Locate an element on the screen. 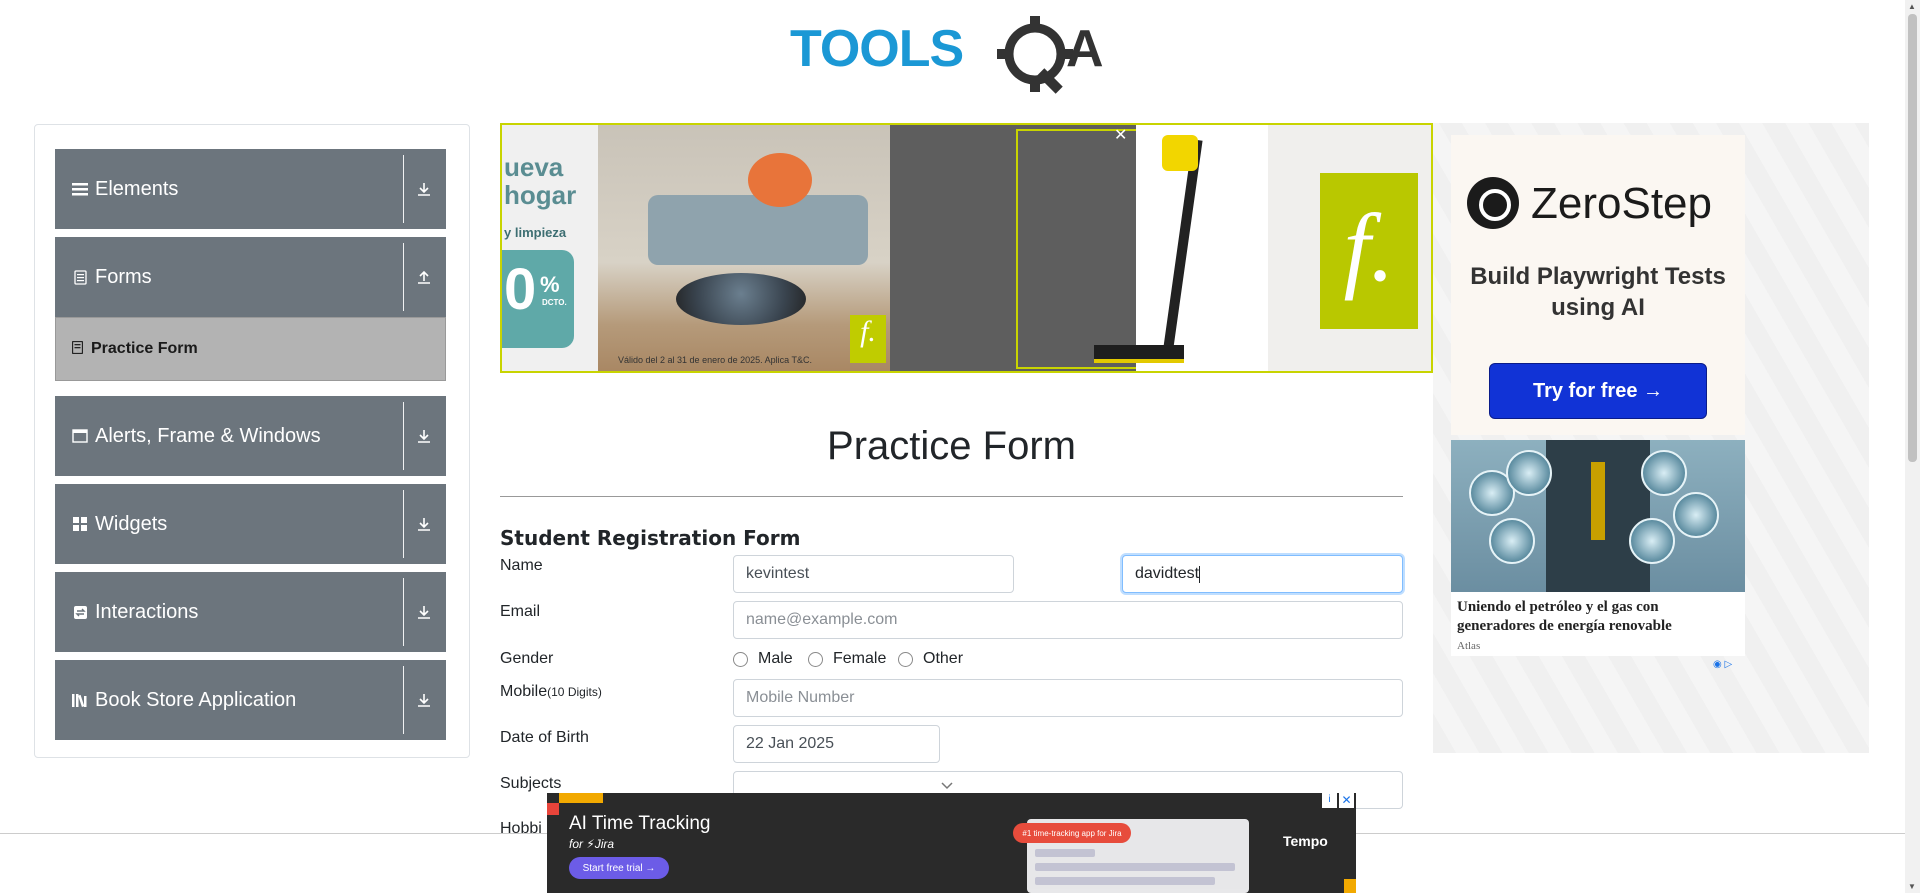 Image resolution: width=1920 pixels, height=893 pixels. radio-label: Male is located at coordinates (775, 658).